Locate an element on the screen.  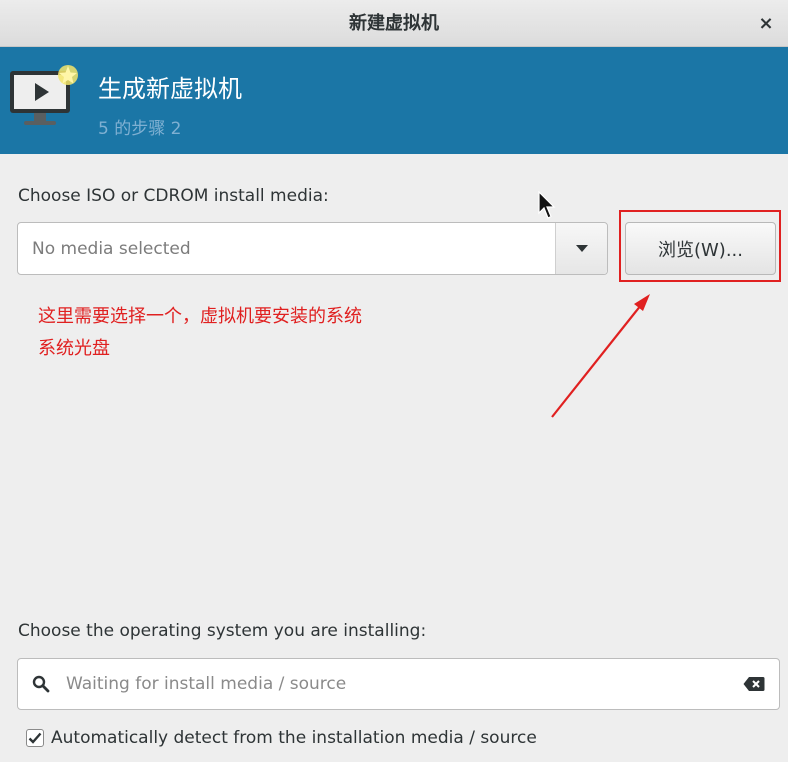
search-icon is located at coordinates (41, 684).